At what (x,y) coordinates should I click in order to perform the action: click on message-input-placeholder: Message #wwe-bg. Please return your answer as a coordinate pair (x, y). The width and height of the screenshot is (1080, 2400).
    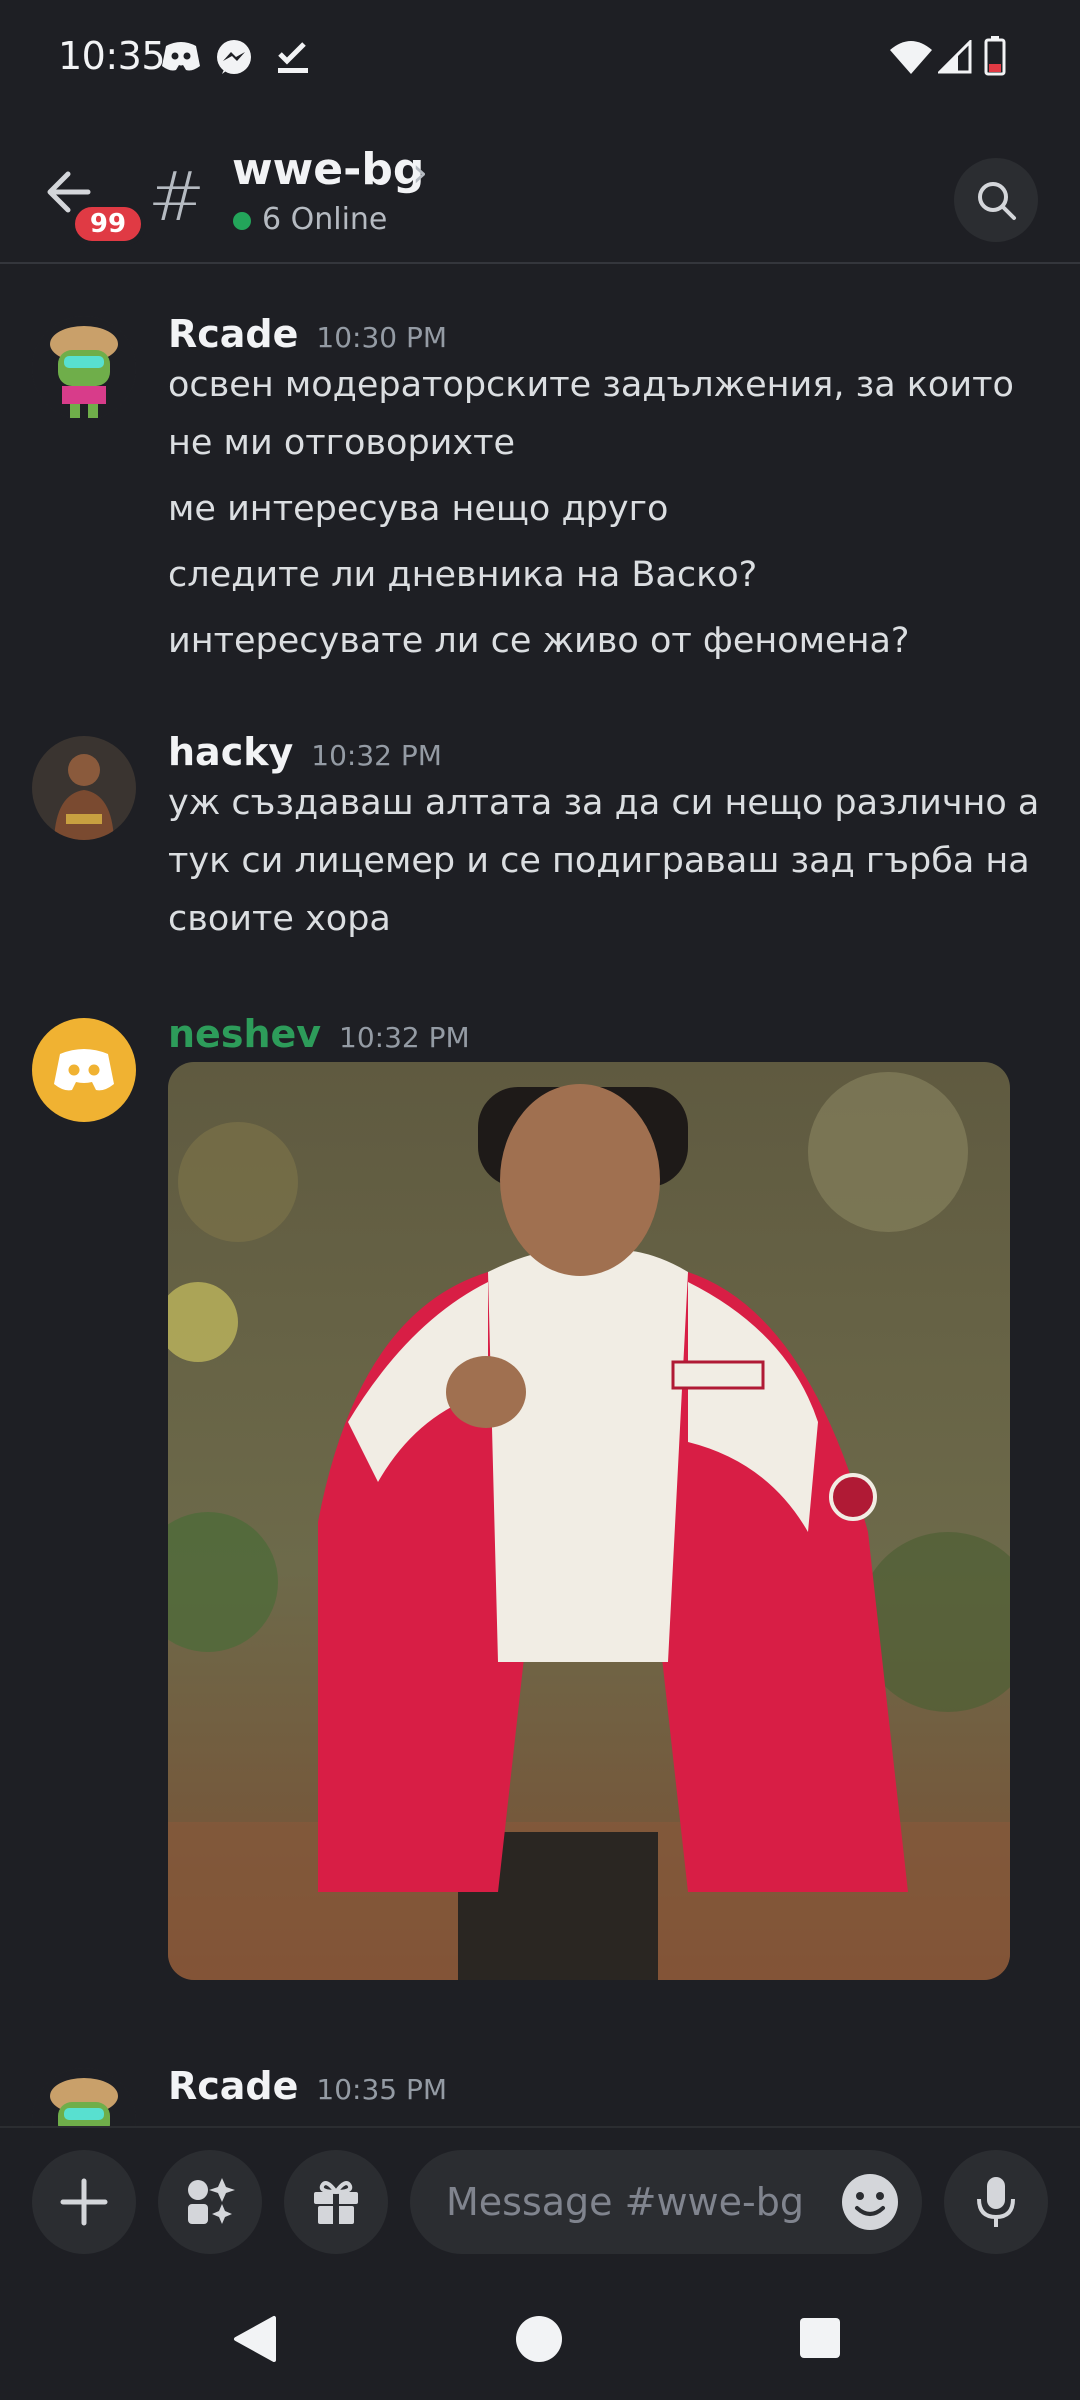
    Looking at the image, I should click on (625, 2202).